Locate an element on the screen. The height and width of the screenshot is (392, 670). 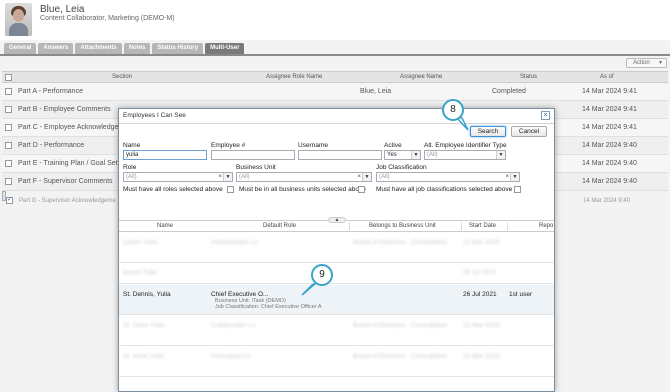
callout-8: 8 is located at coordinates (453, 110).